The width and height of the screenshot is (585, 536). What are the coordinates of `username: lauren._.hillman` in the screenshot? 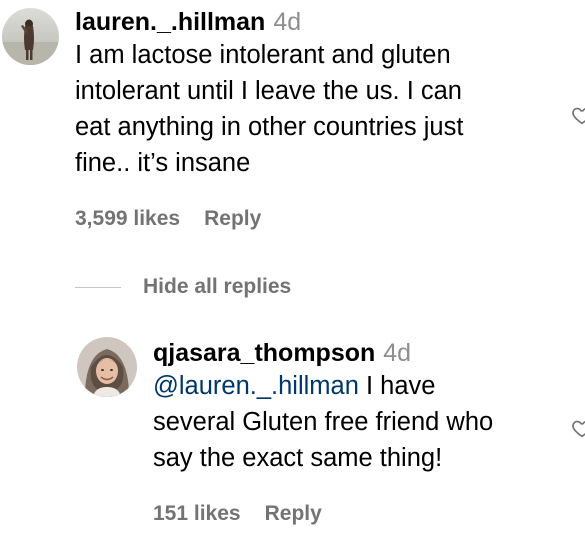 It's located at (170, 22).